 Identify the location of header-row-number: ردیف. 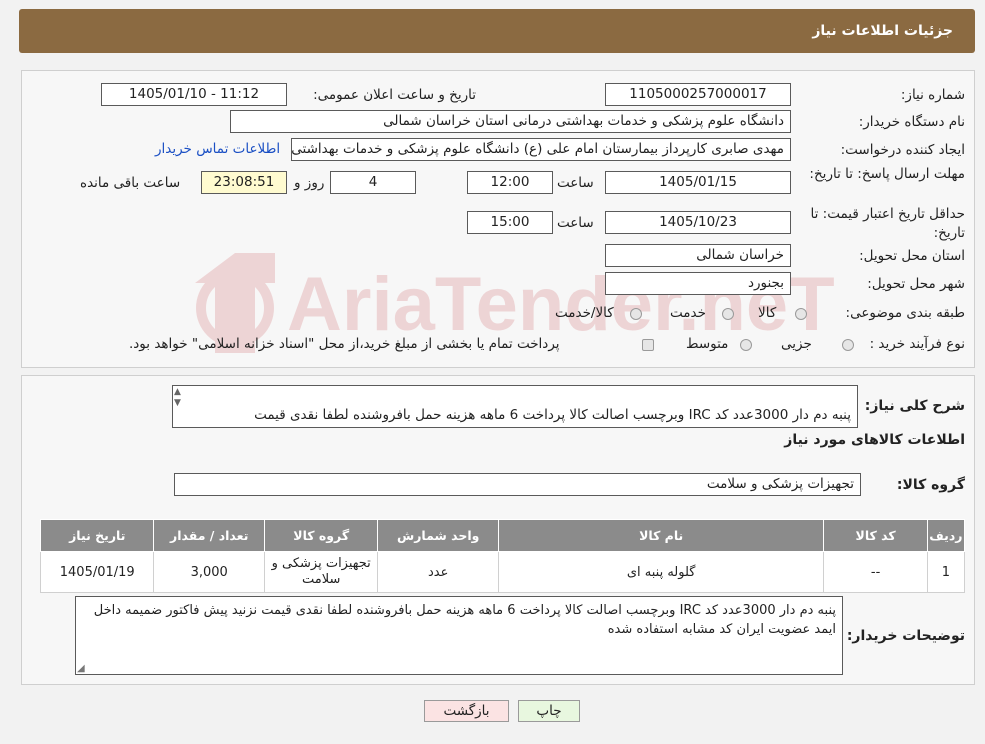
(946, 535).